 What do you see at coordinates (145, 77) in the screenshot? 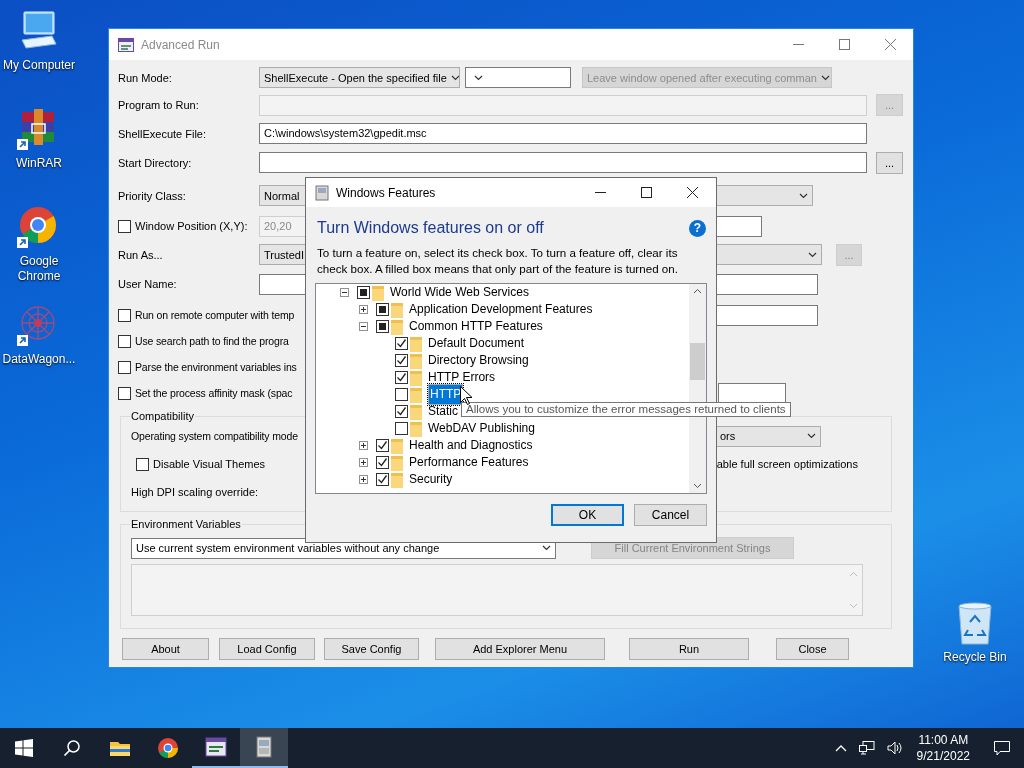
I see `field-label: Run Mode:` at bounding box center [145, 77].